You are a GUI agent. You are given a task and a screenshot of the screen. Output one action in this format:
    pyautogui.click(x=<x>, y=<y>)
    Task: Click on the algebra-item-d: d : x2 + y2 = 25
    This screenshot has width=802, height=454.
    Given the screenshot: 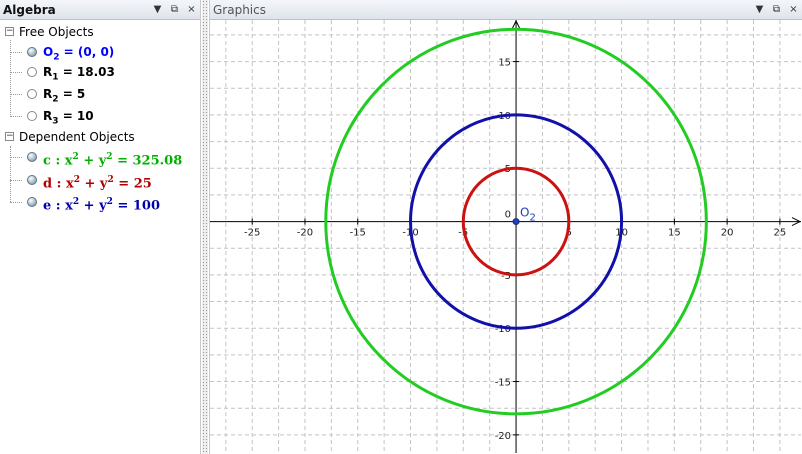 What is the action you would take?
    pyautogui.click(x=100, y=180)
    